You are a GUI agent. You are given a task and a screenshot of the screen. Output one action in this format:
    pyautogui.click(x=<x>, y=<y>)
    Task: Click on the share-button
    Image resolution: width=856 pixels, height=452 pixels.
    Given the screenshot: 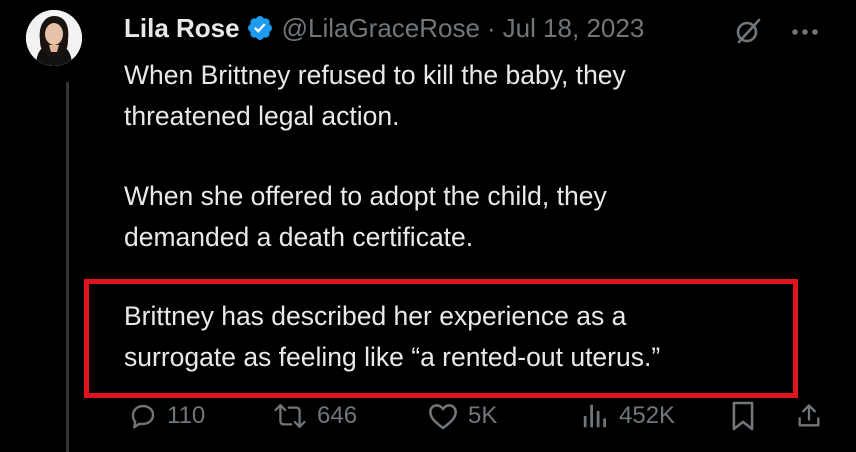 What is the action you would take?
    pyautogui.click(x=809, y=416)
    